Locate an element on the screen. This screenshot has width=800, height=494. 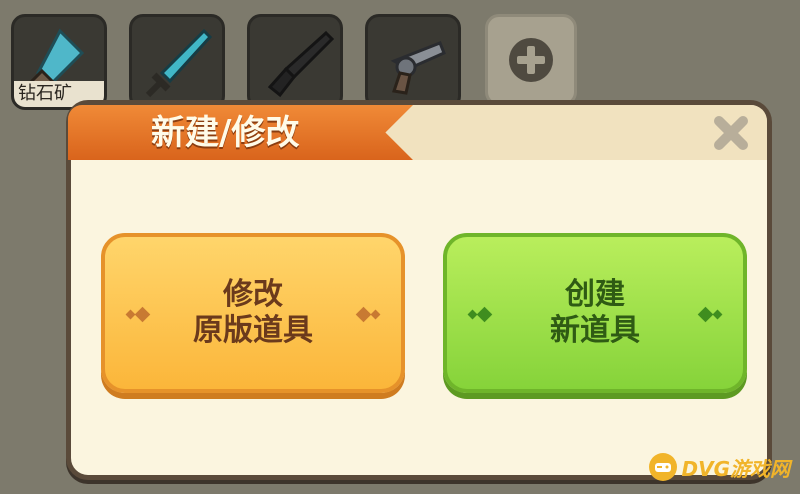
item-slot-revolver is located at coordinates (413, 62).